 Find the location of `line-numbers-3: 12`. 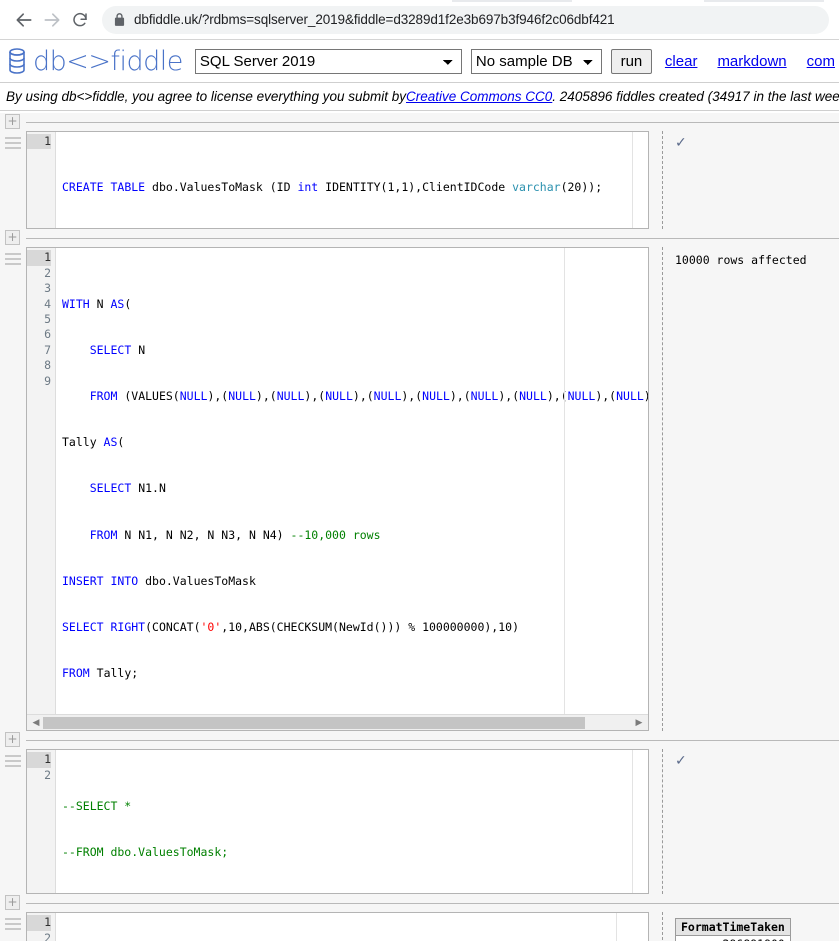

line-numbers-3: 12 is located at coordinates (41, 822).